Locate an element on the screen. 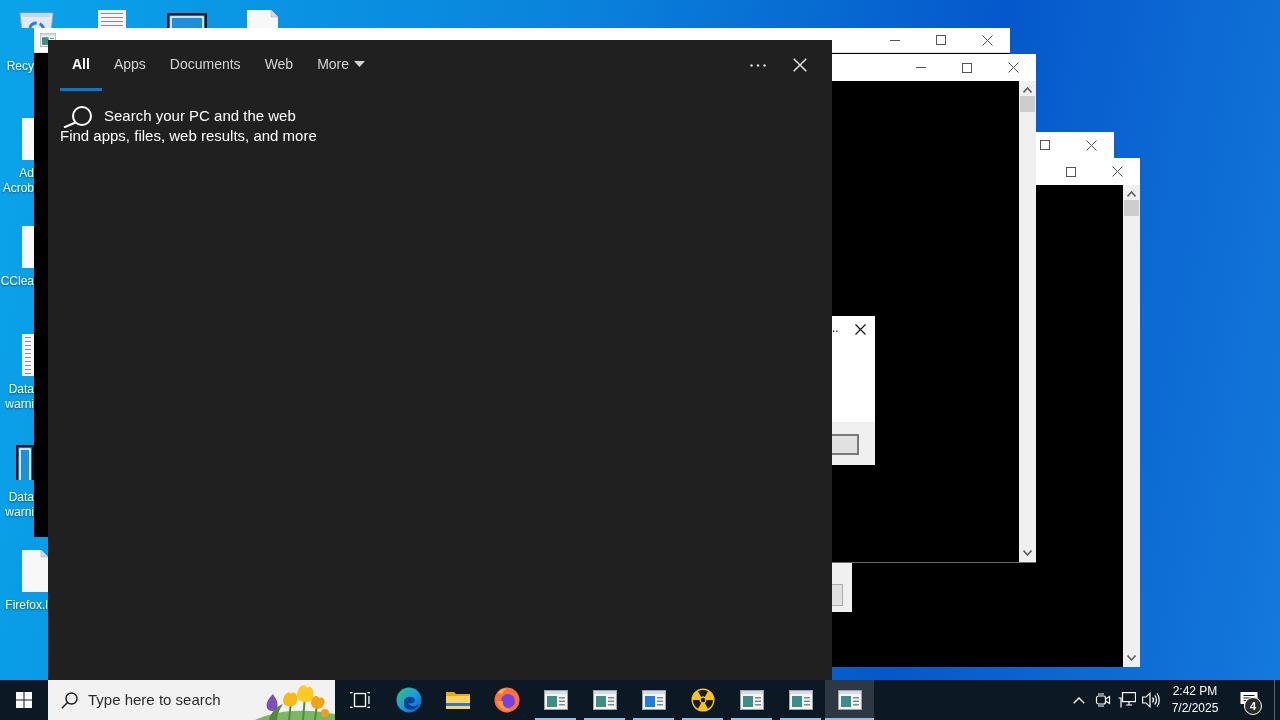  chevron-up-icon is located at coordinates (1079, 700).